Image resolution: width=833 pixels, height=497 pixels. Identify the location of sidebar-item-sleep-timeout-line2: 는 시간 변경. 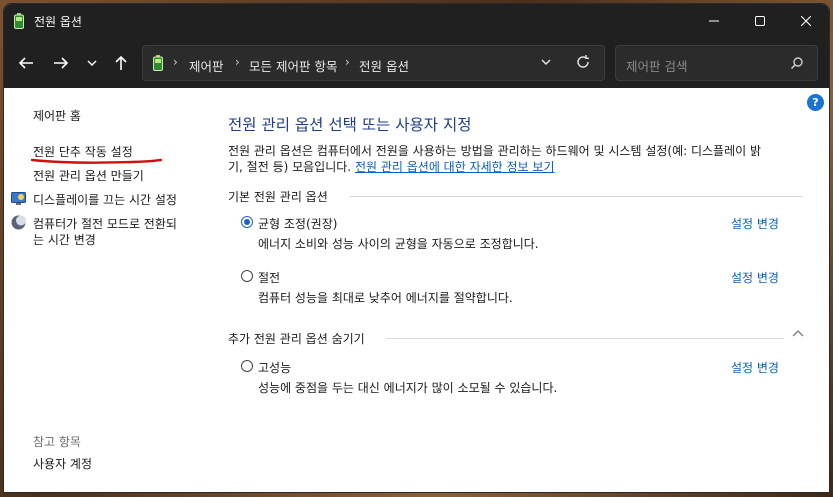
(64, 240).